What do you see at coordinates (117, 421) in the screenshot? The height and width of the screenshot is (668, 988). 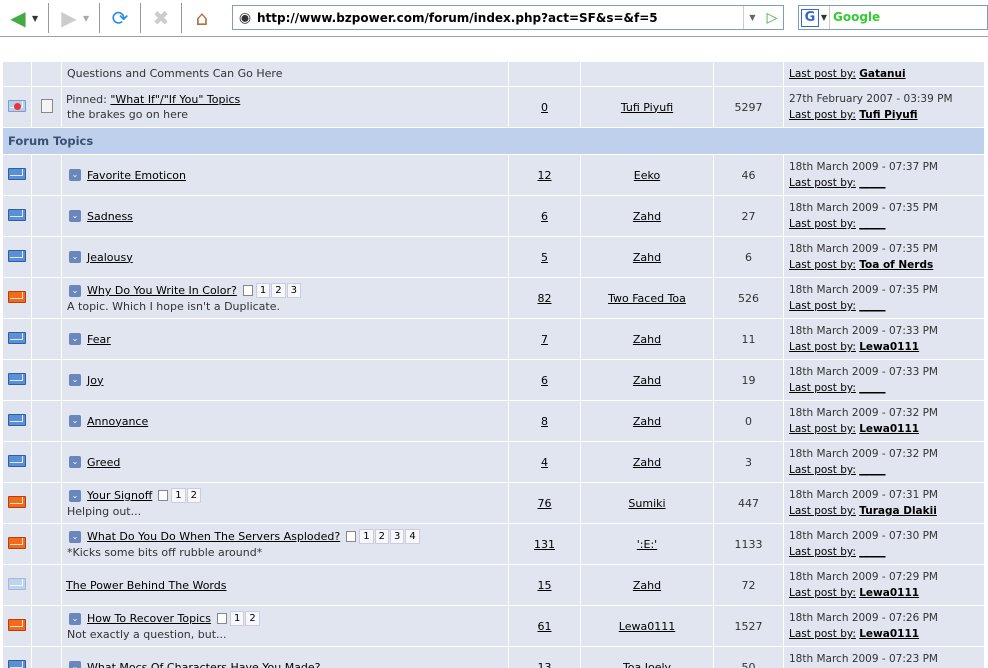 I see `topic-link: Annoyance` at bounding box center [117, 421].